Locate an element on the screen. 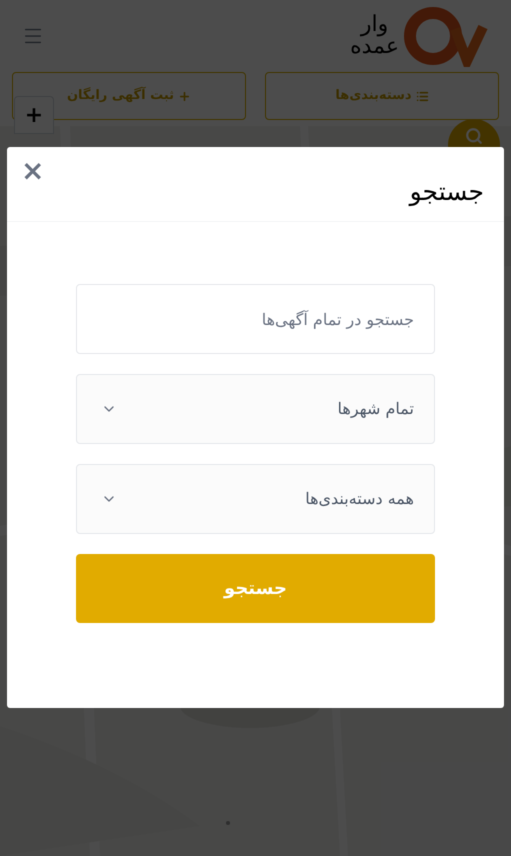 The width and height of the screenshot is (511, 856). close-button: × is located at coordinates (32, 171).